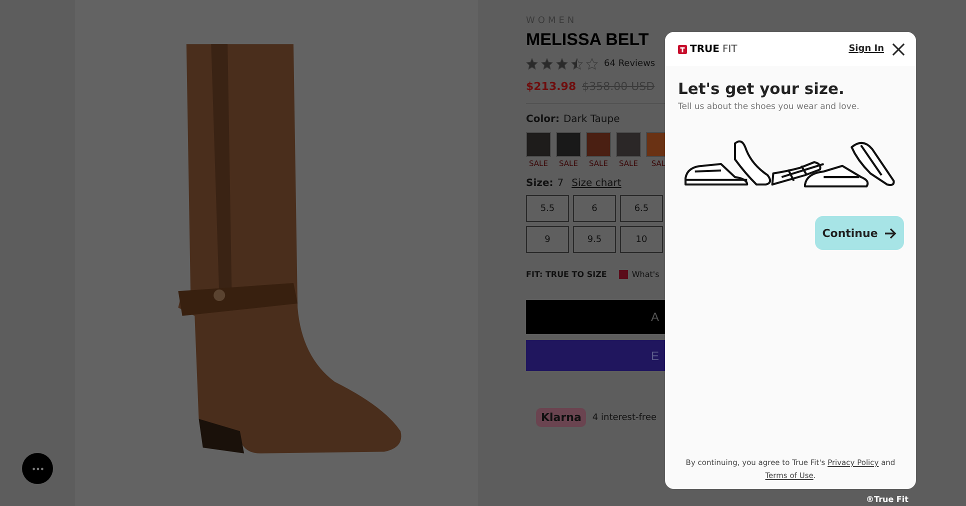 The width and height of the screenshot is (966, 506). Describe the element at coordinates (859, 233) in the screenshot. I see `continue-button: Continue` at that location.